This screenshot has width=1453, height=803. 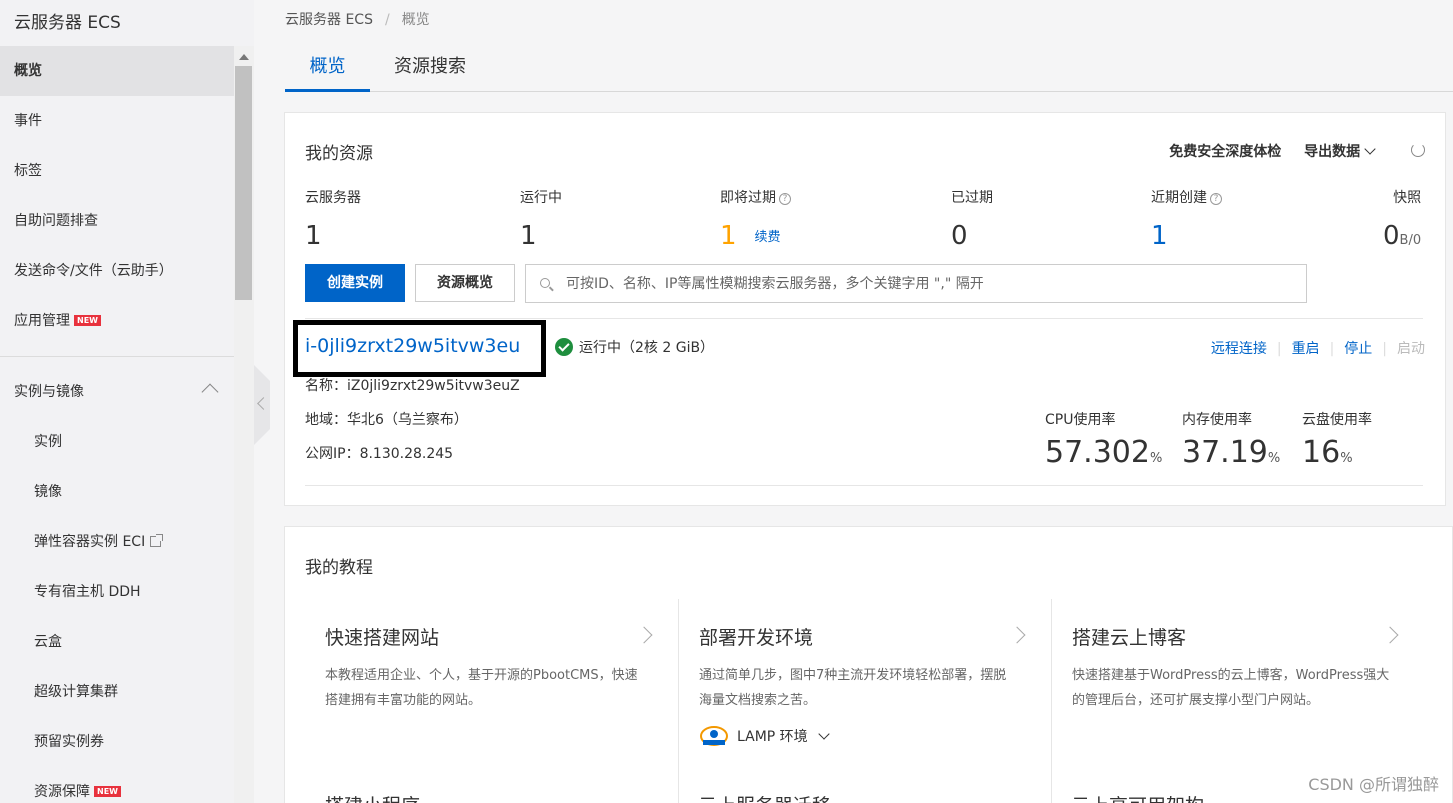 I want to click on sidebar-item-send-command: 发送命令/文件（云助手）, so click(x=117, y=271).